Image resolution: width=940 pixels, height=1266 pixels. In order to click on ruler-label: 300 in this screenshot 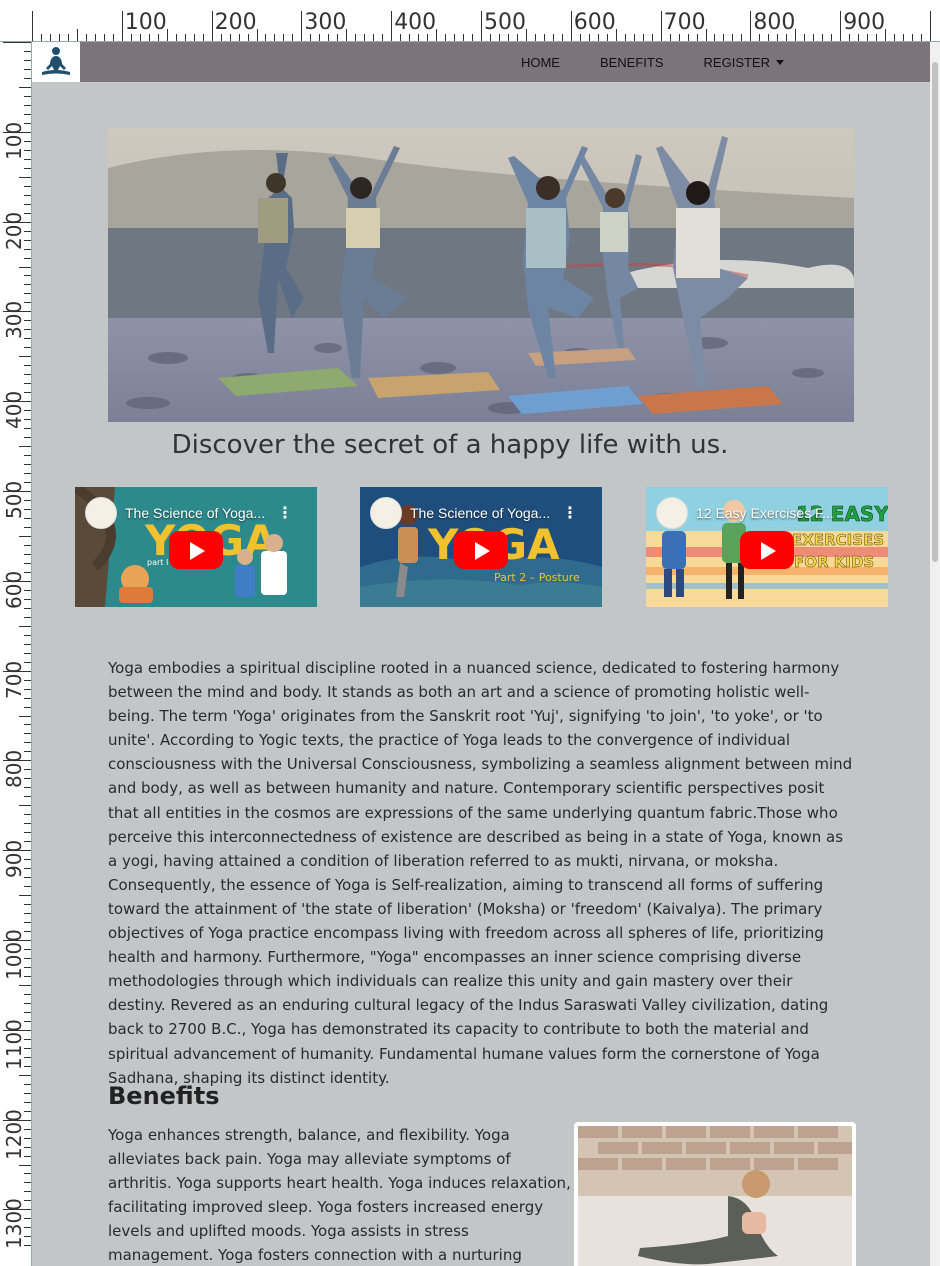, I will do `click(14, 320)`.